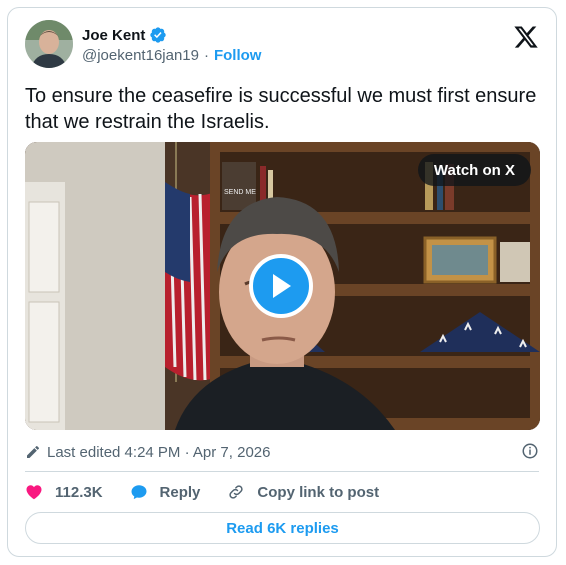  What do you see at coordinates (158, 35) in the screenshot?
I see `verified-badge-icon` at bounding box center [158, 35].